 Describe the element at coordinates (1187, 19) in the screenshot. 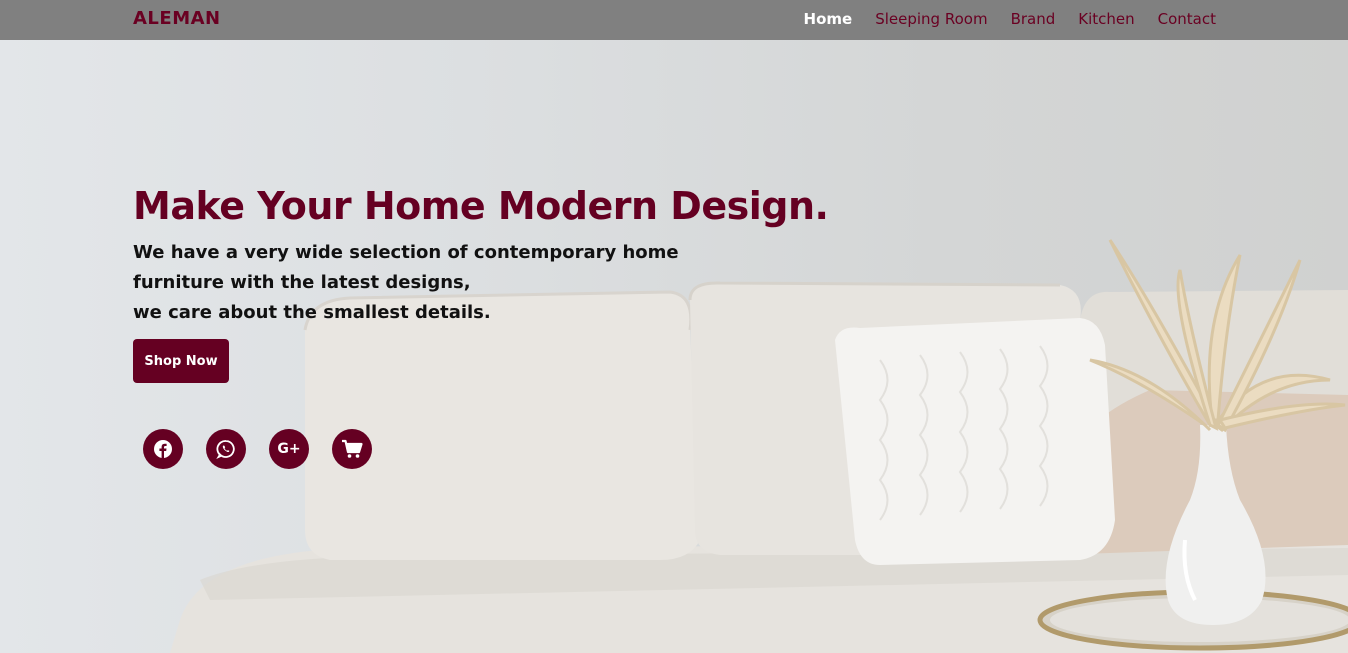

I see `nav-link-contact: Contact` at that location.